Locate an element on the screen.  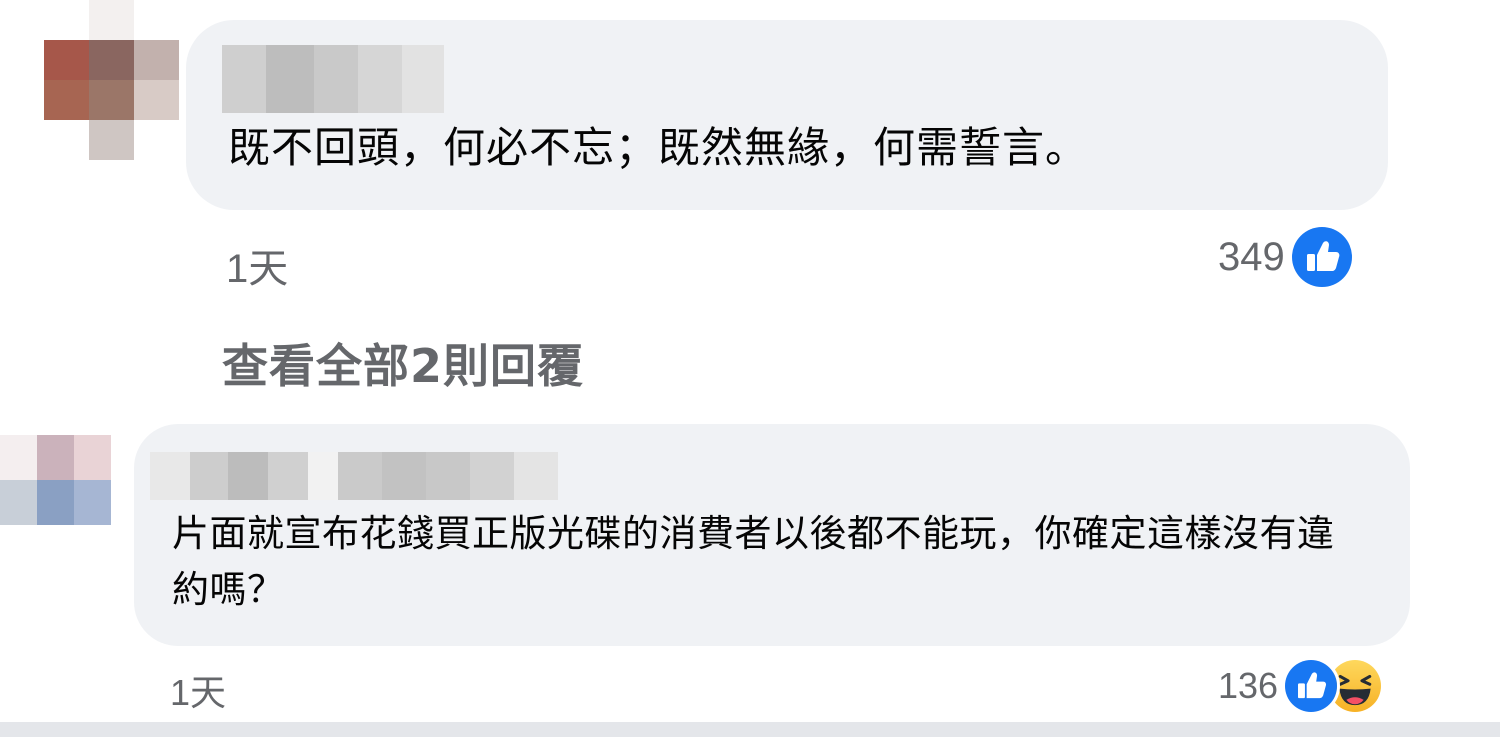
reaction-summary: 349 is located at coordinates (1286, 257).